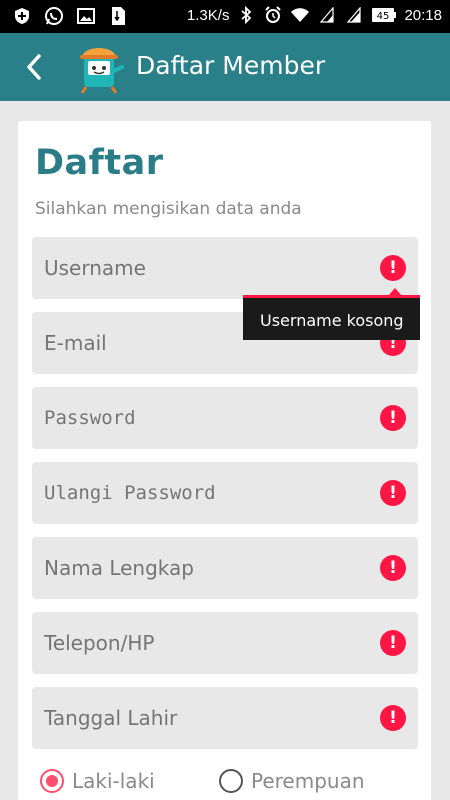 The width and height of the screenshot is (450, 800). Describe the element at coordinates (300, 15) in the screenshot. I see `wifi-icon` at that location.